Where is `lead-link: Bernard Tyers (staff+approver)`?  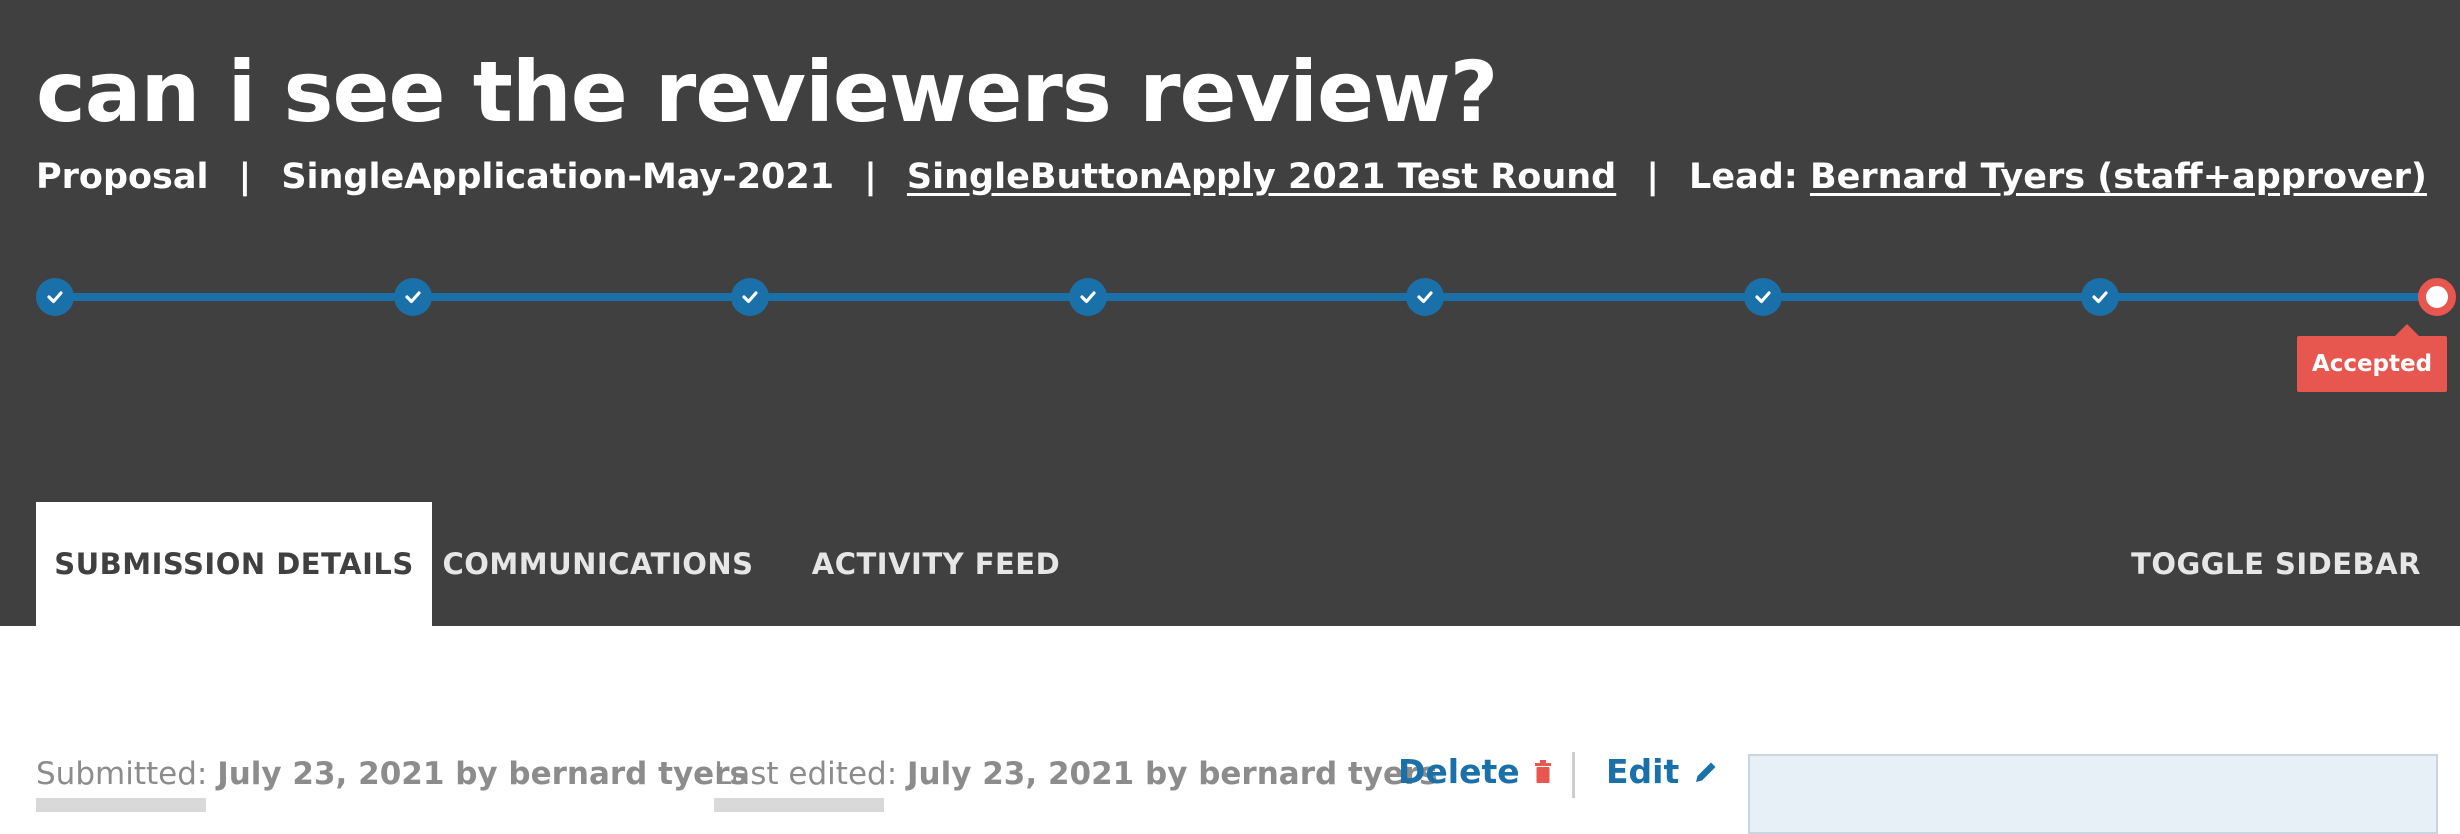 lead-link: Bernard Tyers (staff+approver) is located at coordinates (2118, 177).